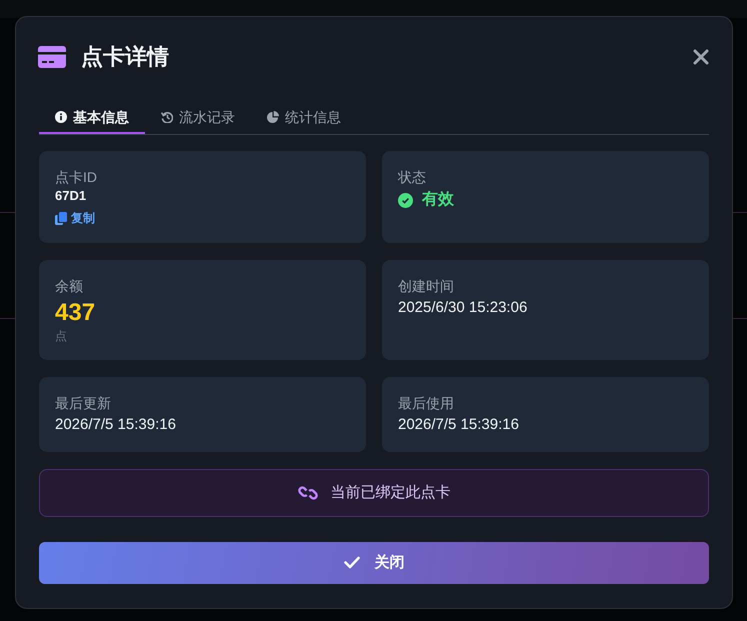 This screenshot has width=747, height=621. I want to click on status-value: 有效, so click(438, 200).